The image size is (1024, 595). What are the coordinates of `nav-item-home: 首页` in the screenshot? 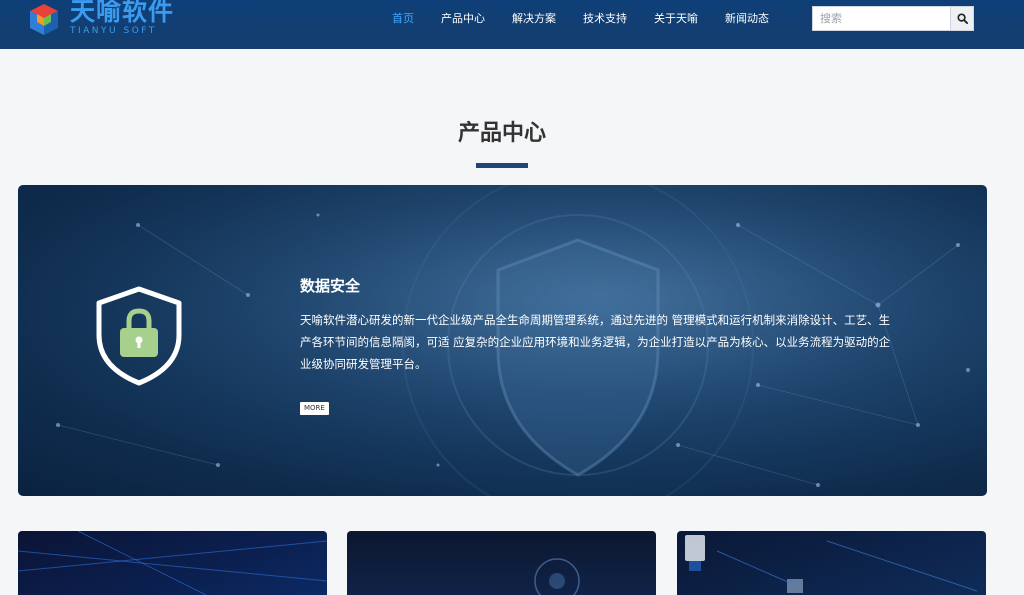 It's located at (403, 18).